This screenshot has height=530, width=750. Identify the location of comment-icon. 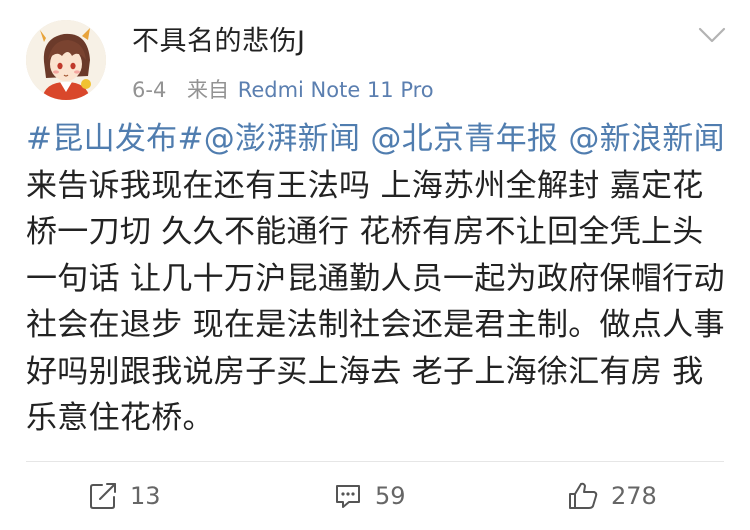
(348, 496).